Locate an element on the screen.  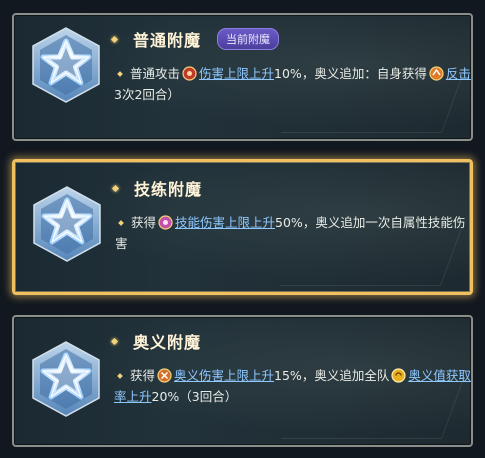
skill-damage-cap-up-link: 技能伤害上限上升 is located at coordinates (225, 222).